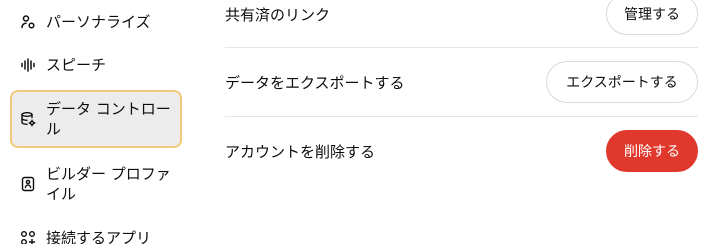  Describe the element at coordinates (652, 17) in the screenshot. I see `manage-shared-links-button: 管理する` at that location.